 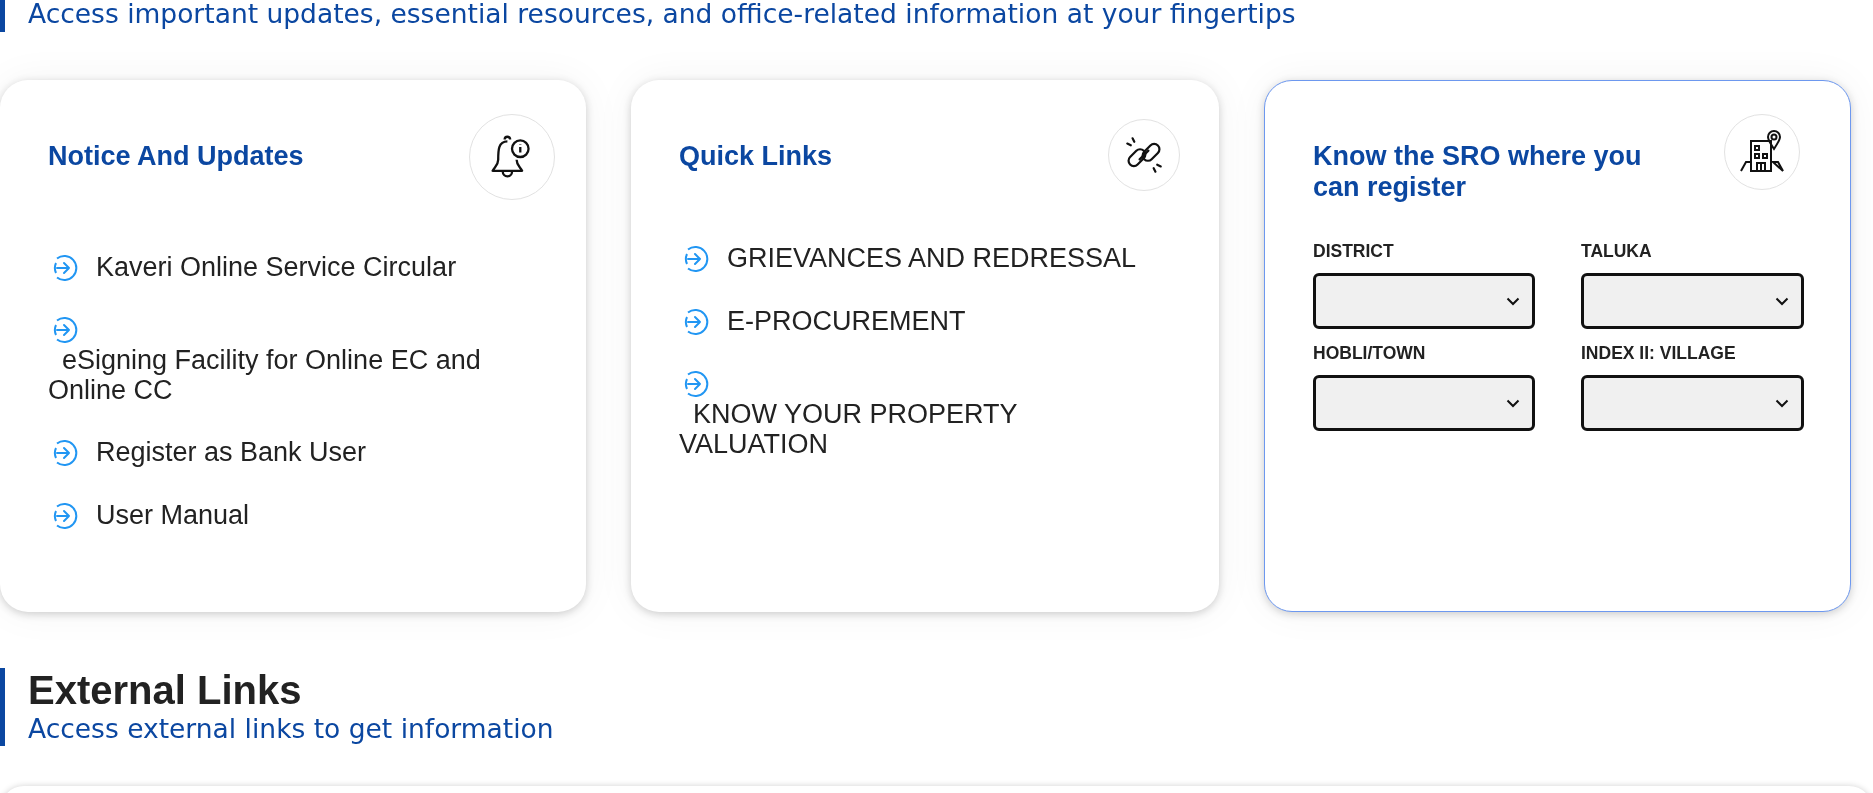 I want to click on field-label: DISTRICT, so click(x=1354, y=251).